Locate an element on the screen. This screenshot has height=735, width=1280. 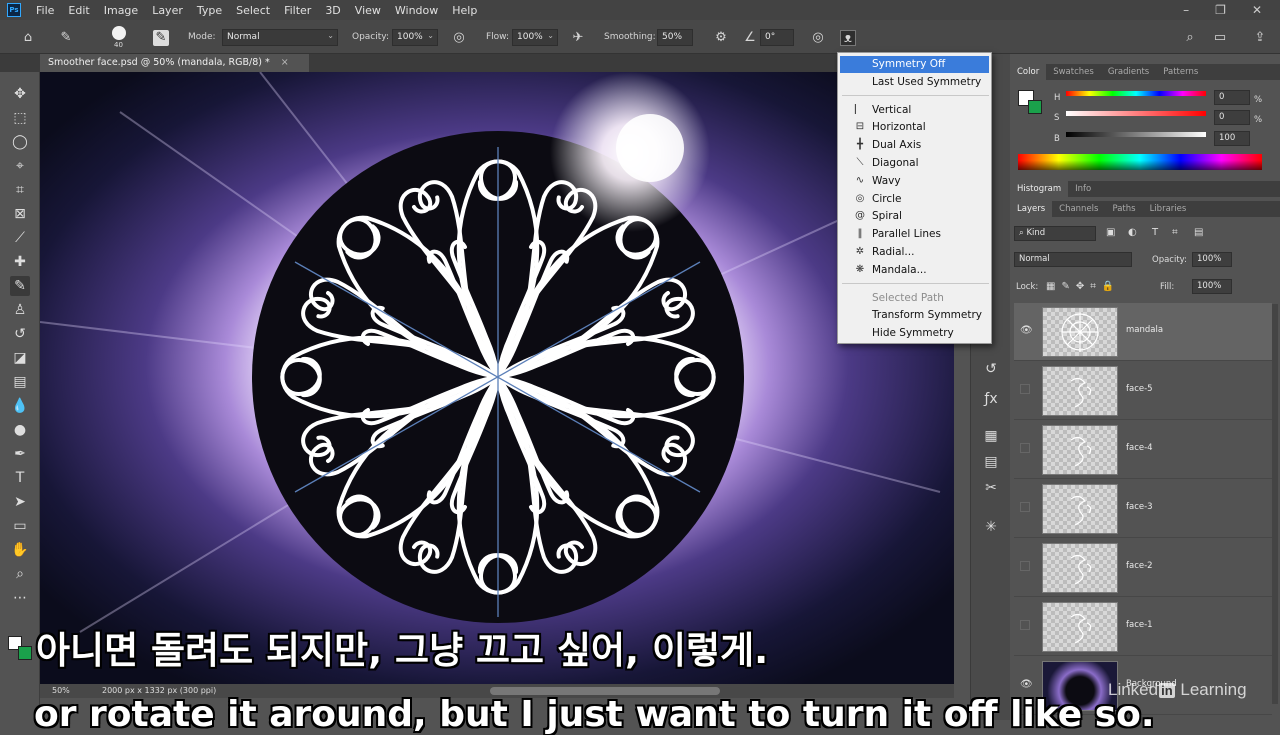
visibility-eye-icon: 👁 is located at coordinates (1026, 331).